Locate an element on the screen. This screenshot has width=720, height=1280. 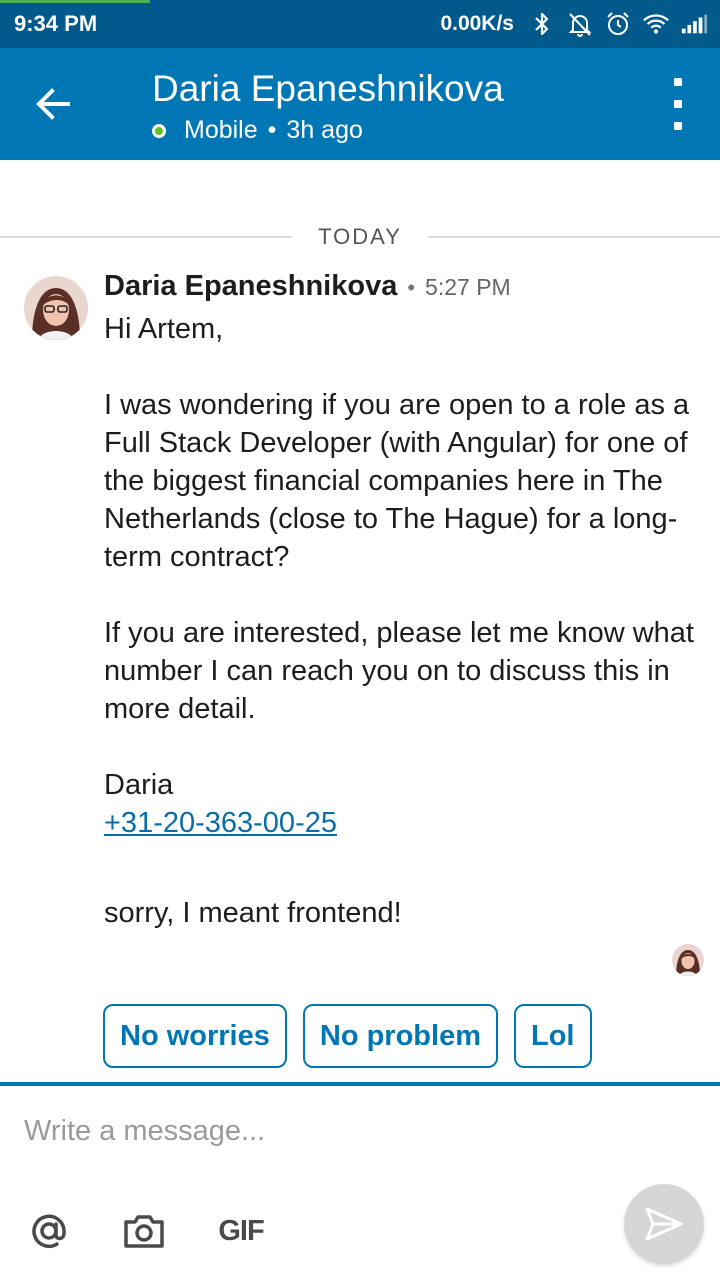
message-timestamp: 5:27 PM is located at coordinates (468, 287).